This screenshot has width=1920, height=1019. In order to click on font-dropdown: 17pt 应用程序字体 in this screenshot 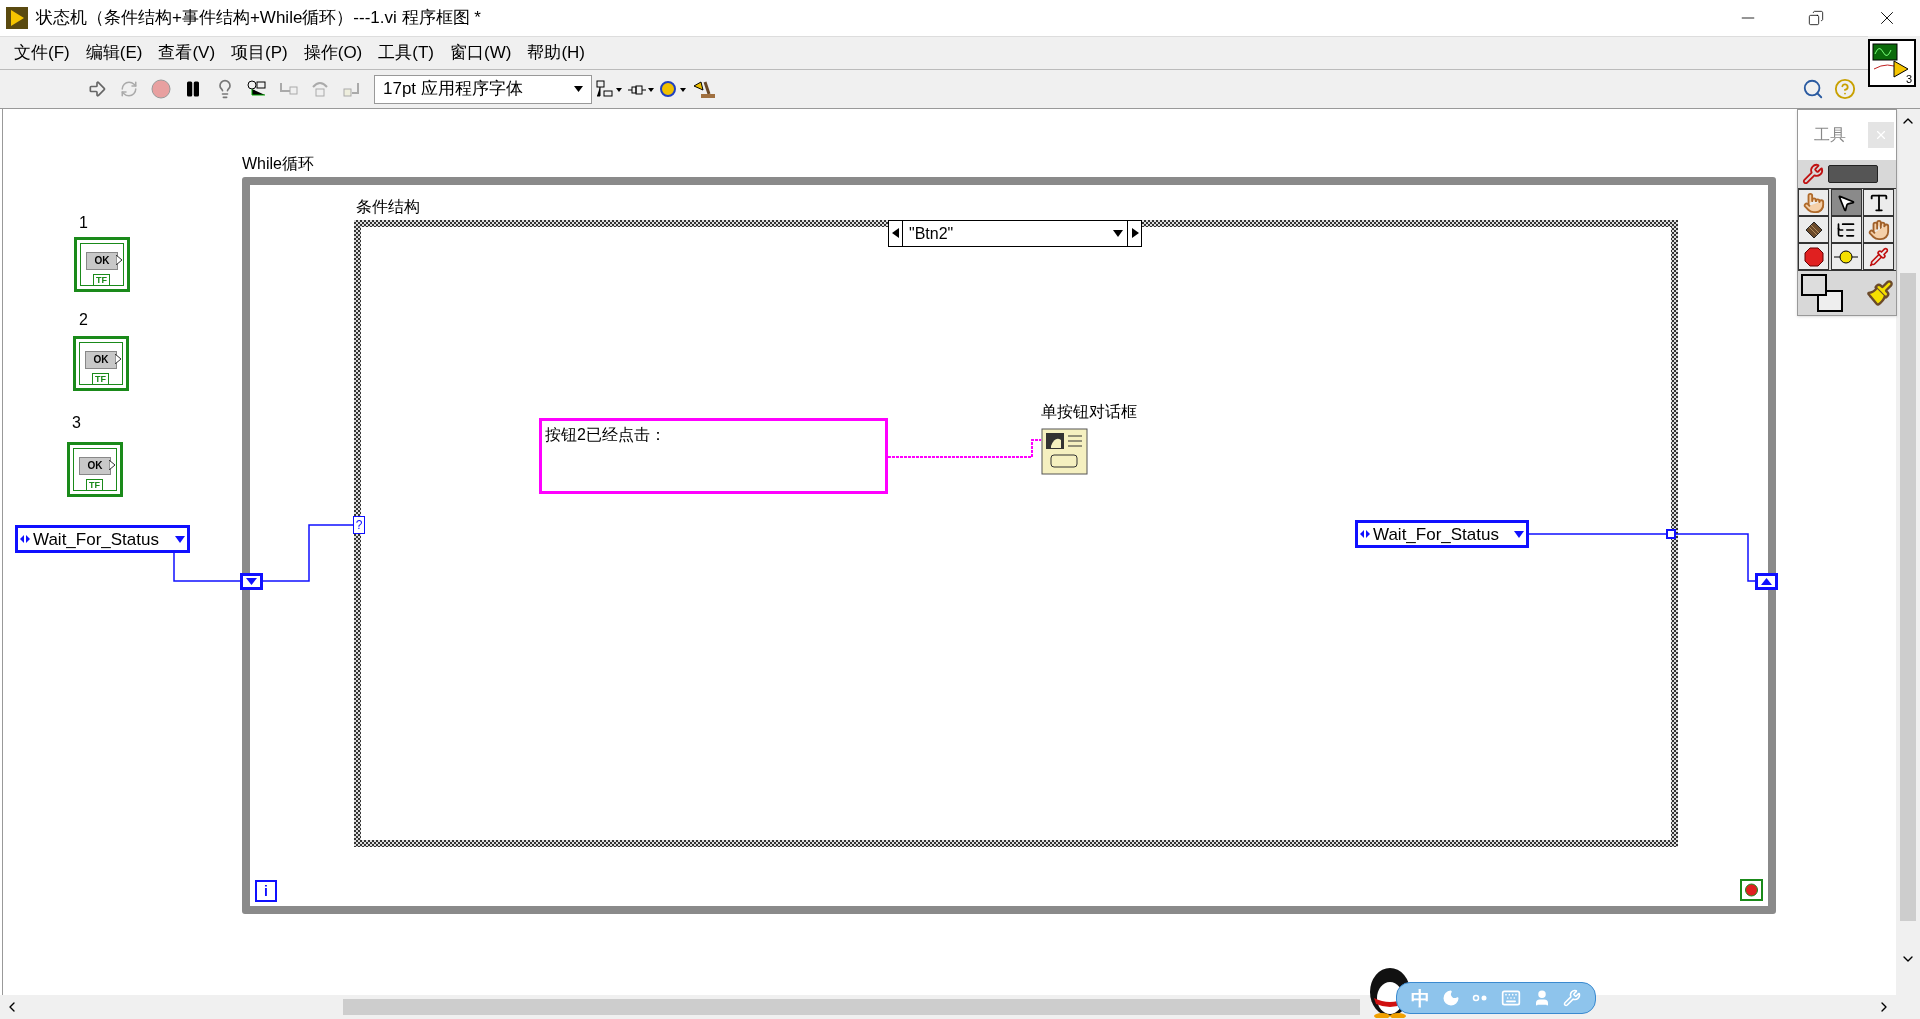, I will do `click(483, 89)`.